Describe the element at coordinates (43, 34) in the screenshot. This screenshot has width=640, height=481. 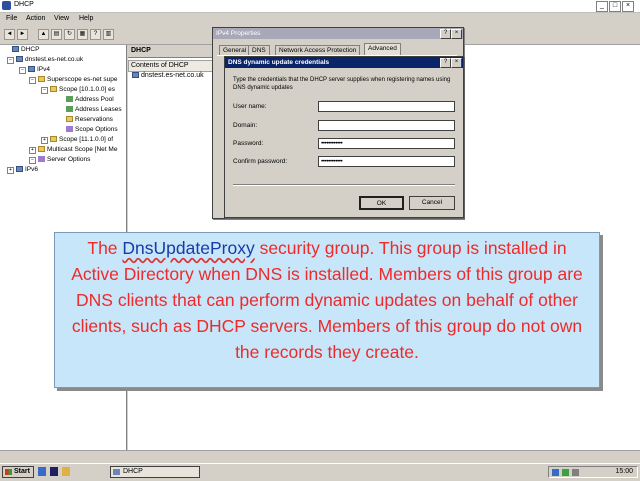
I see `up-level-icon: ▲` at that location.